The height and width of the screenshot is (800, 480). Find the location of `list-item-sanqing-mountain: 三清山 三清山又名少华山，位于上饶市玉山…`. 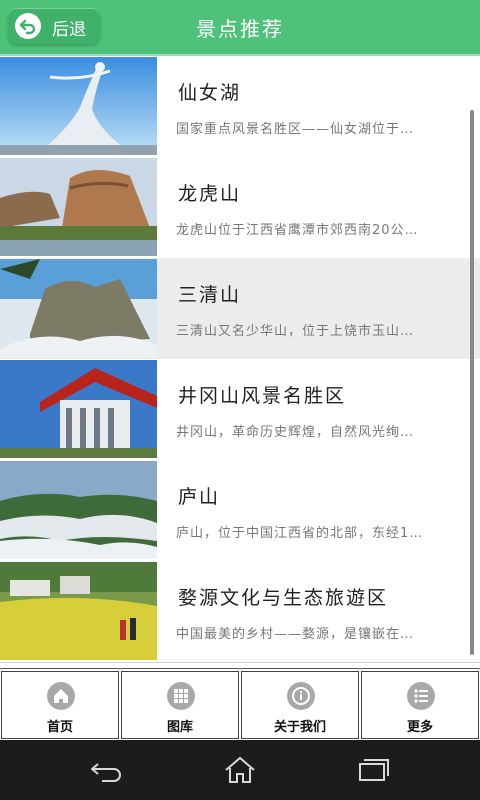

list-item-sanqing-mountain: 三清山 三清山又名少华山，位于上饶市玉山… is located at coordinates (240, 309).